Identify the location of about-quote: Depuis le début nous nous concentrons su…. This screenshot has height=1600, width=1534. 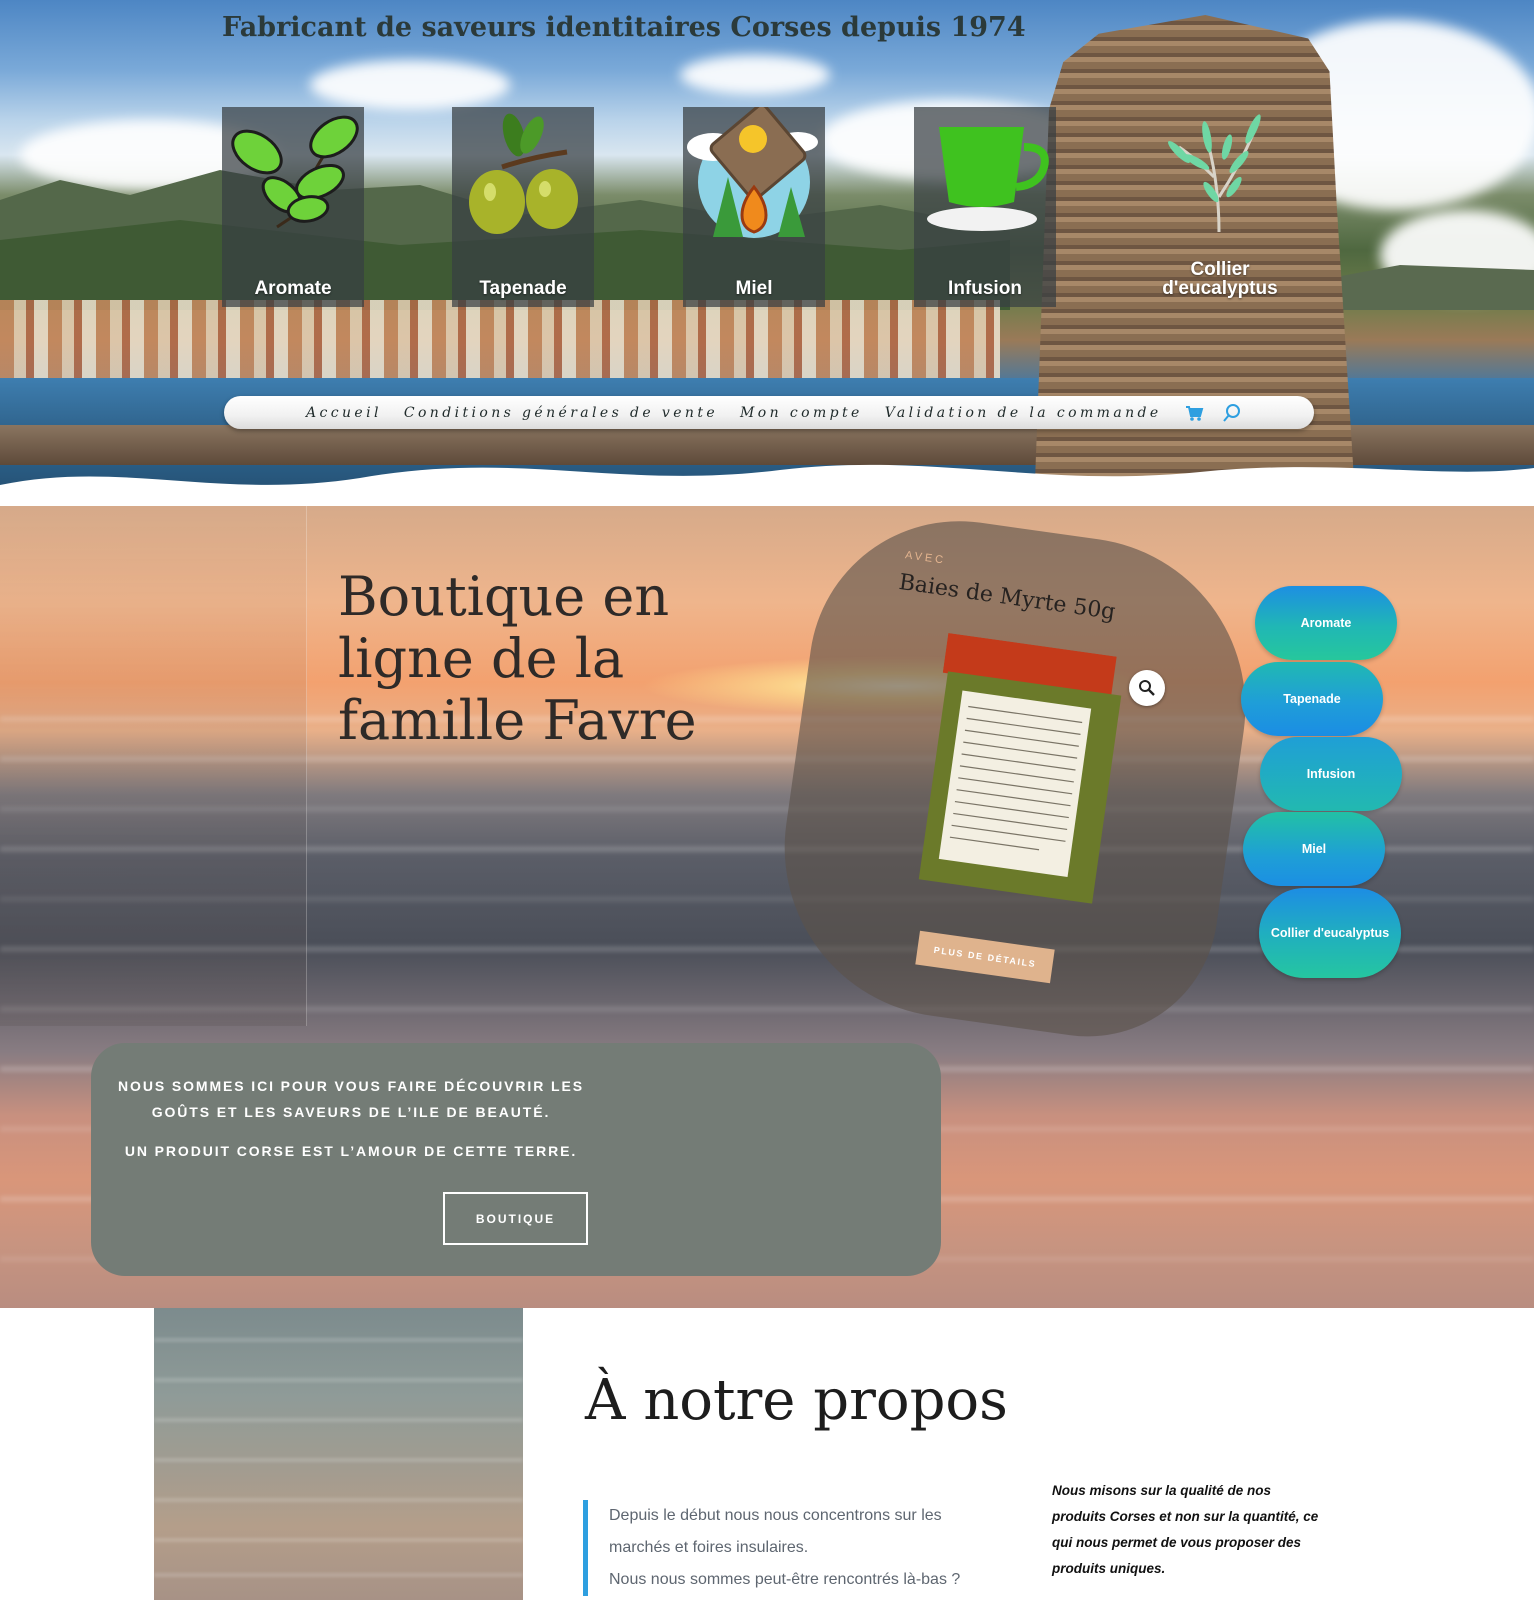
(788, 1548).